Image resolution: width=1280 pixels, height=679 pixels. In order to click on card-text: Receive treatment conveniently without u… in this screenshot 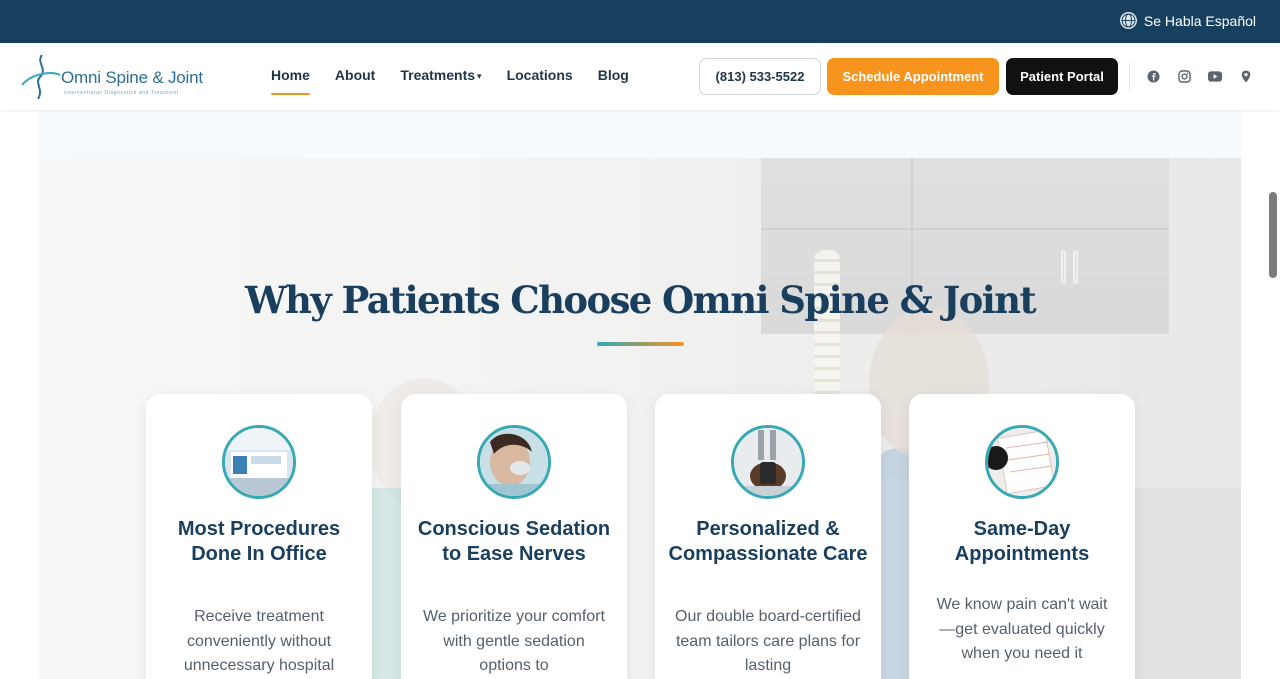, I will do `click(259, 641)`.